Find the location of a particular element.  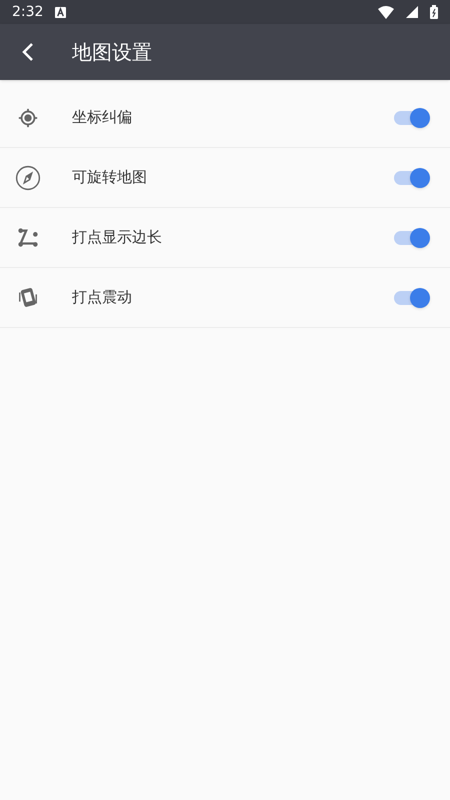

setting-label: 可旋转地图 is located at coordinates (110, 177).